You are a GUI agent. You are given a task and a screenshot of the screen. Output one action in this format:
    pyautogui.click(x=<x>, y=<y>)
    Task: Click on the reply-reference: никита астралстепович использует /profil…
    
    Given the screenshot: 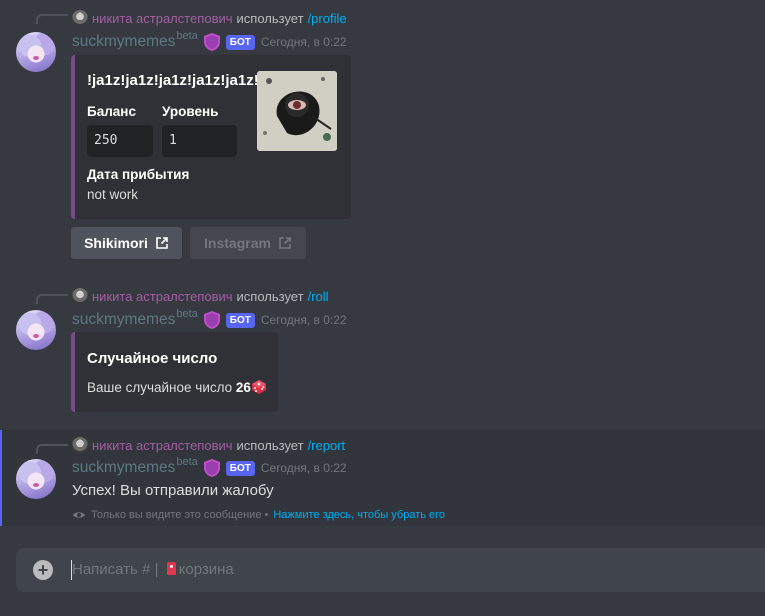 What is the action you would take?
    pyautogui.click(x=209, y=18)
    